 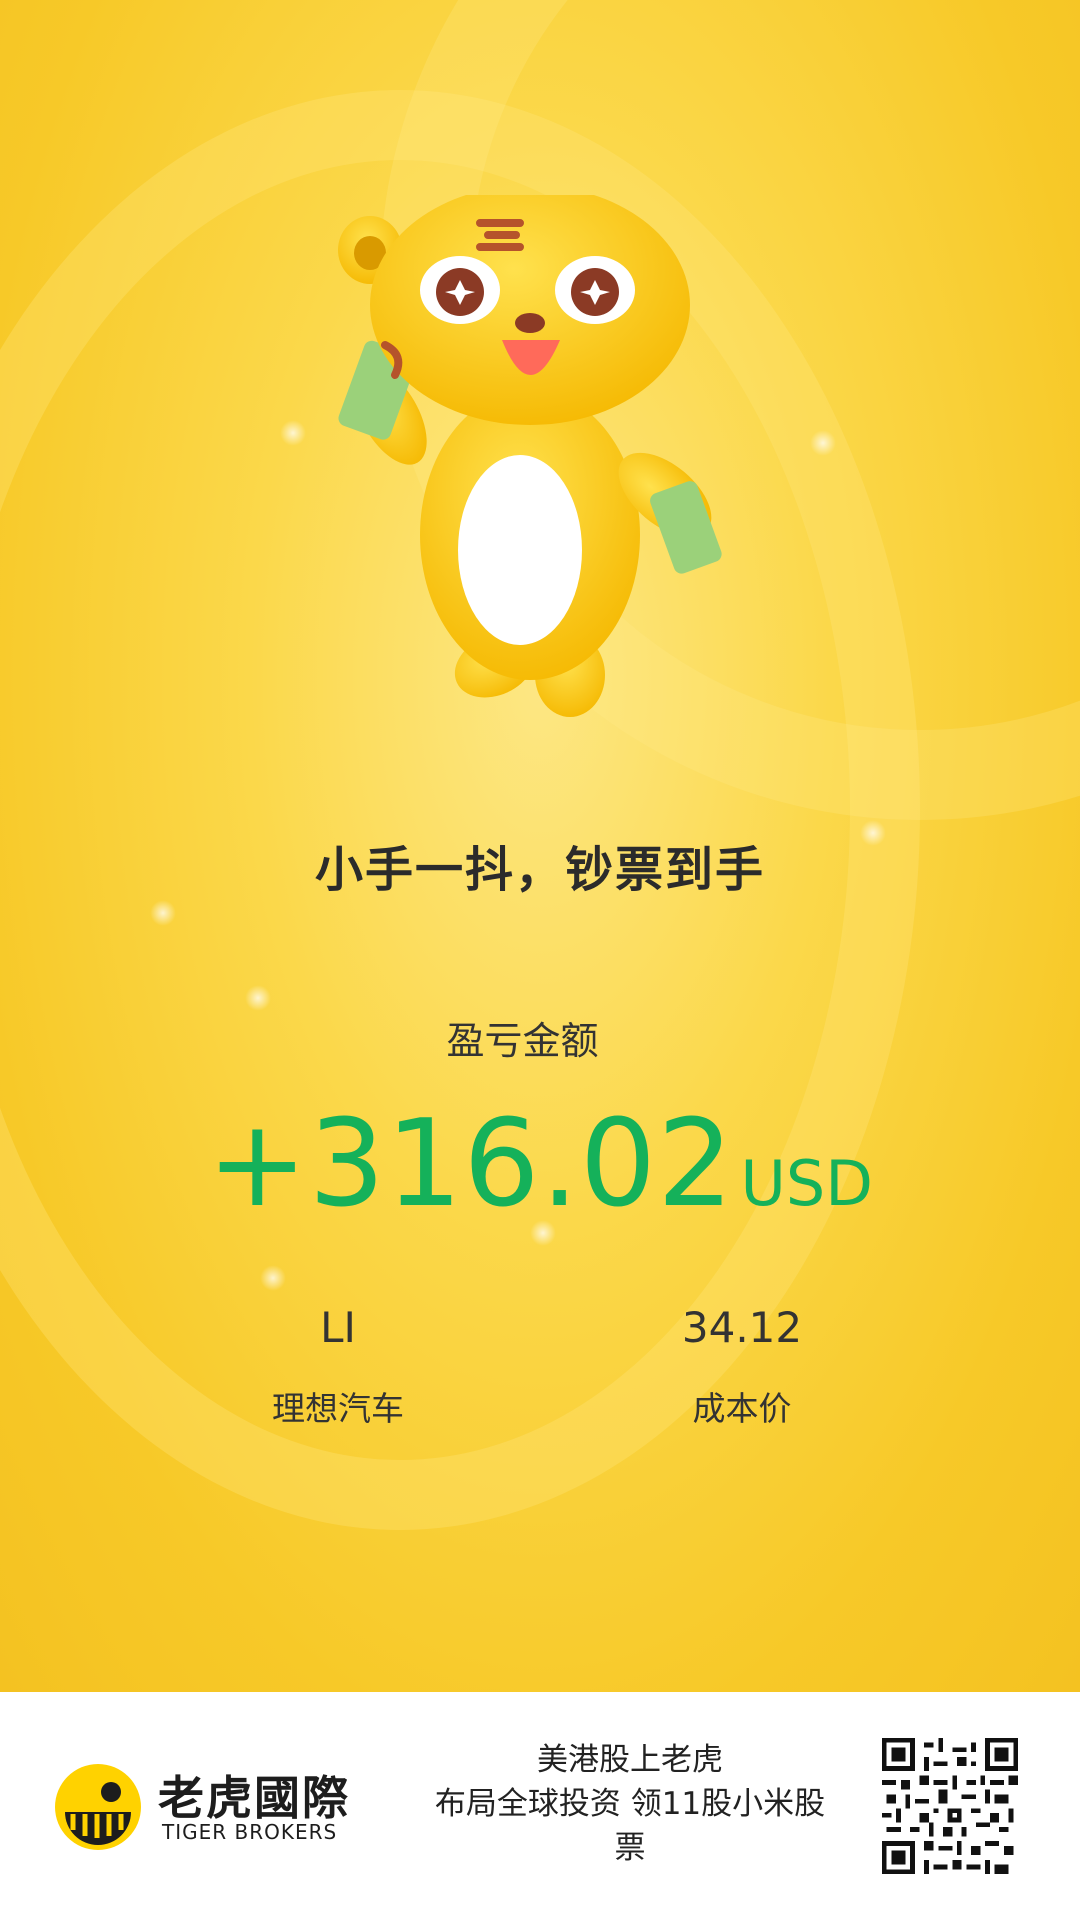 What do you see at coordinates (806, 1183) in the screenshot?
I see `pl-currency: USD` at bounding box center [806, 1183].